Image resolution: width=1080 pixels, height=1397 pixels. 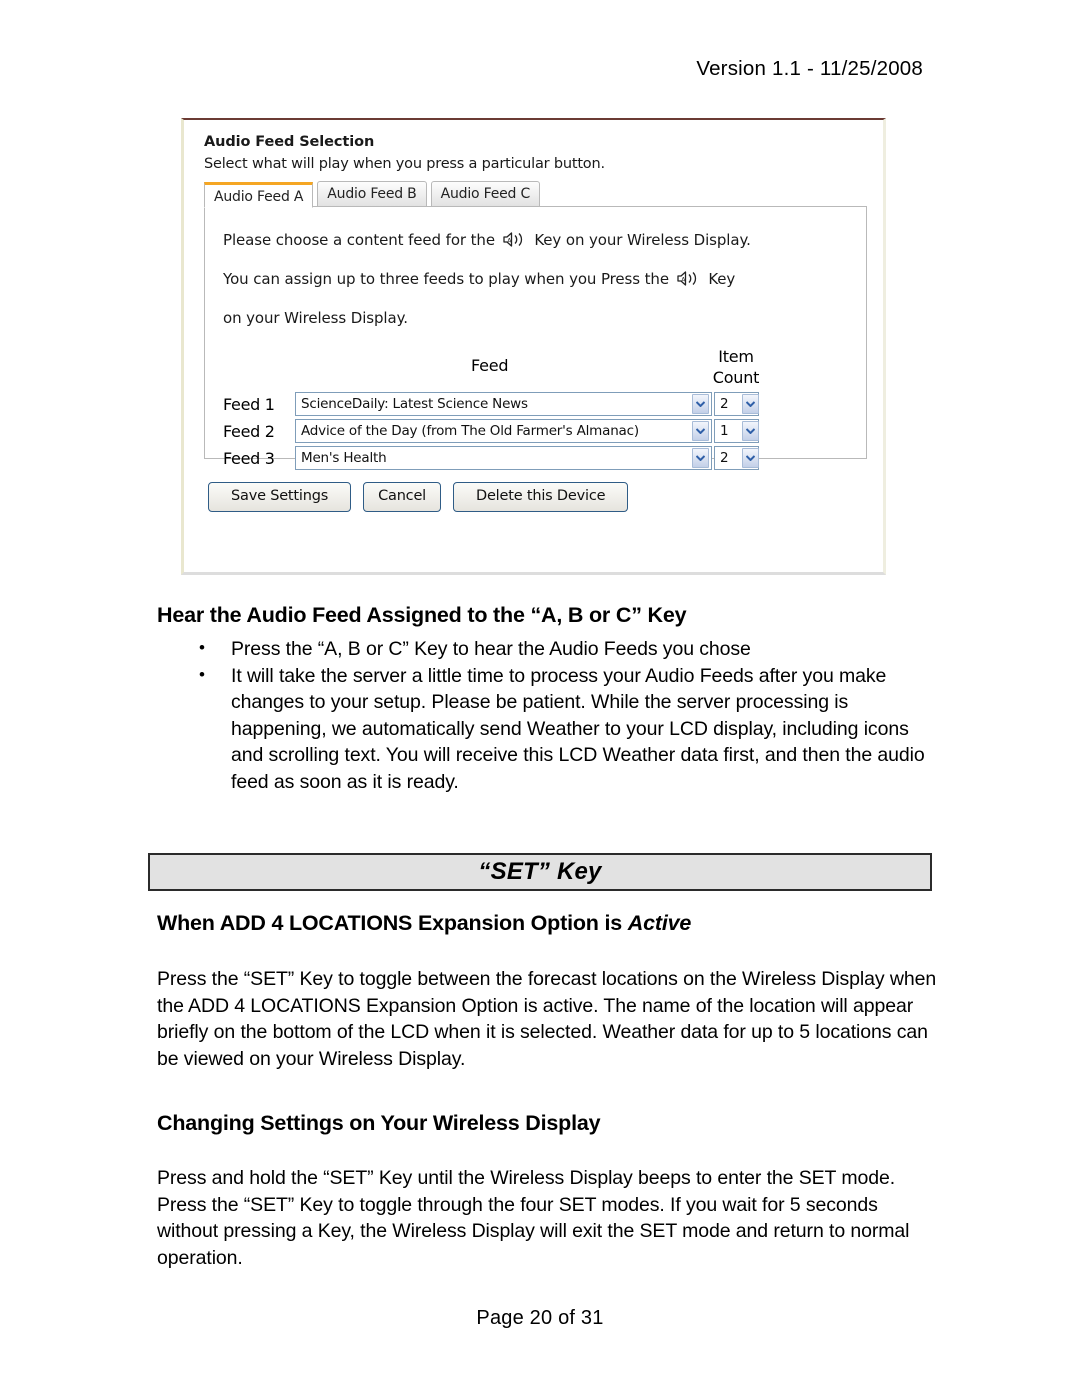 What do you see at coordinates (689, 274) in the screenshot?
I see `speaker-a-icon-2: A` at bounding box center [689, 274].